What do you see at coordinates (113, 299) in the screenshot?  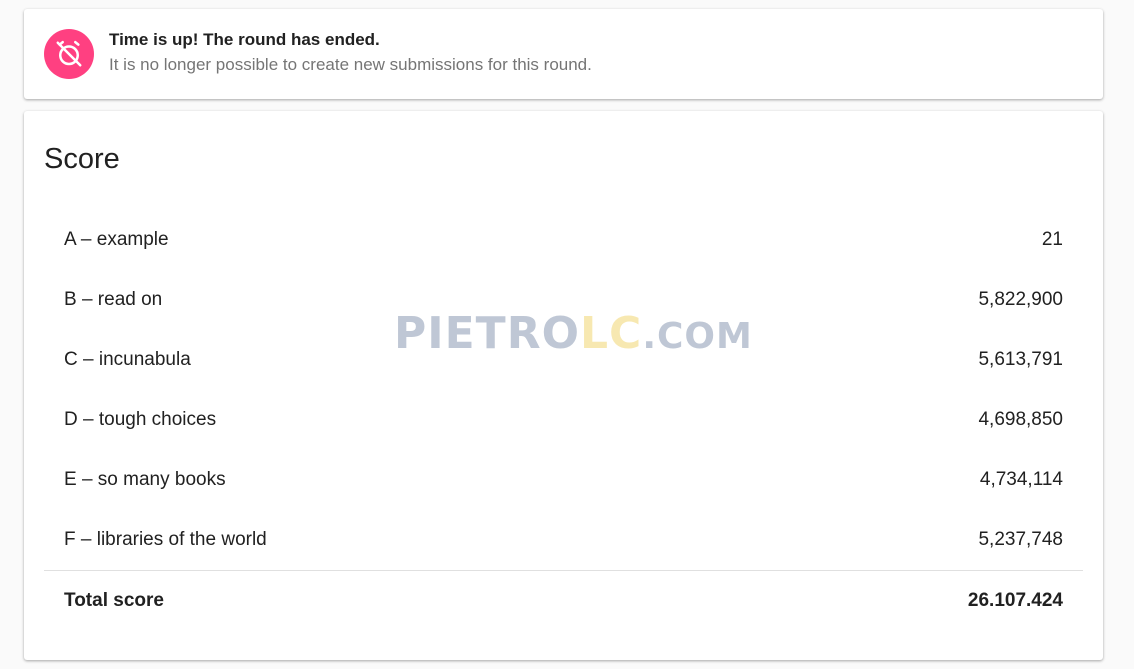 I see `task-label: B – read on` at bounding box center [113, 299].